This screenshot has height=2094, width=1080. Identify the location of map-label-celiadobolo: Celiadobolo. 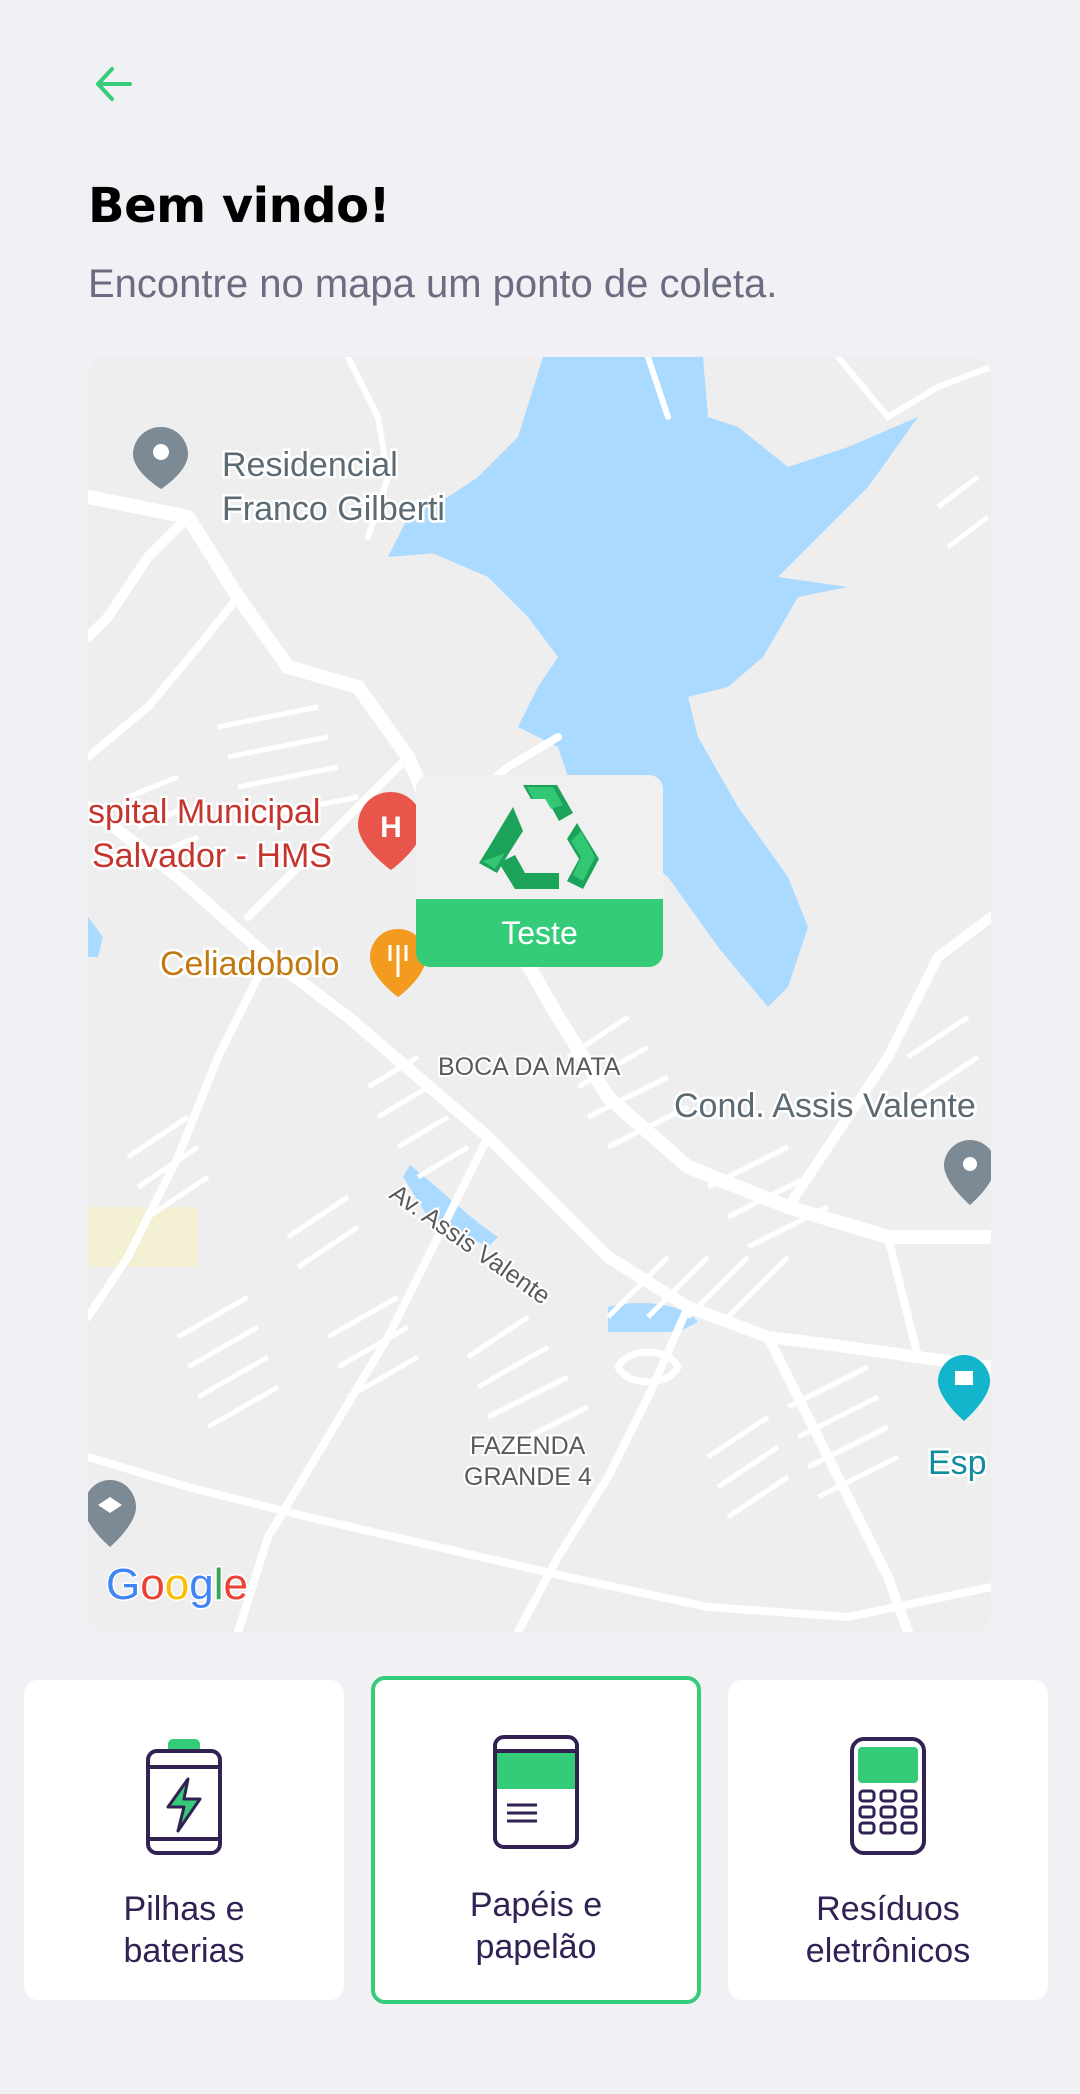
(250, 964).